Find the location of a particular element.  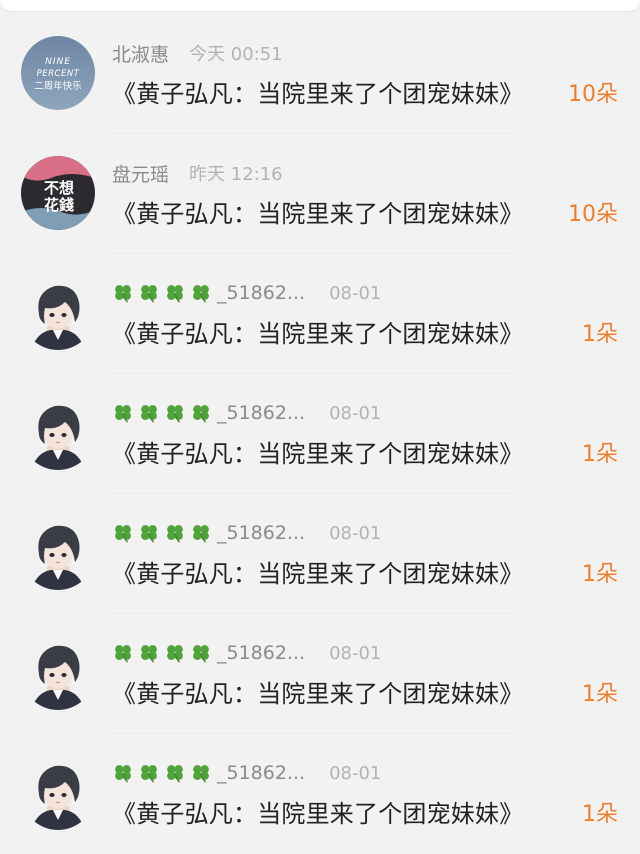

username: 北淑惠 is located at coordinates (140, 53).